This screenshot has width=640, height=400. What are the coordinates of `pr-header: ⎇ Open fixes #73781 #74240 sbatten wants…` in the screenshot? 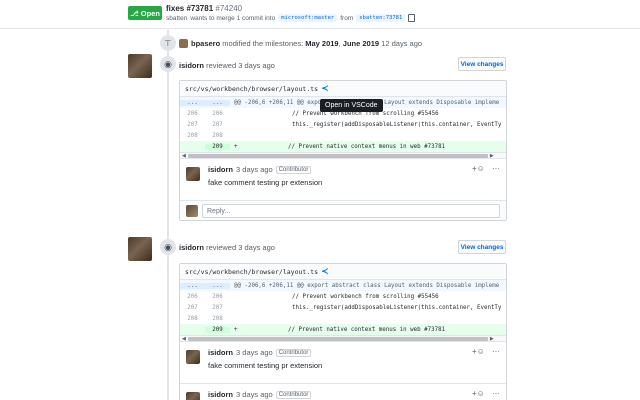 It's located at (320, 14).